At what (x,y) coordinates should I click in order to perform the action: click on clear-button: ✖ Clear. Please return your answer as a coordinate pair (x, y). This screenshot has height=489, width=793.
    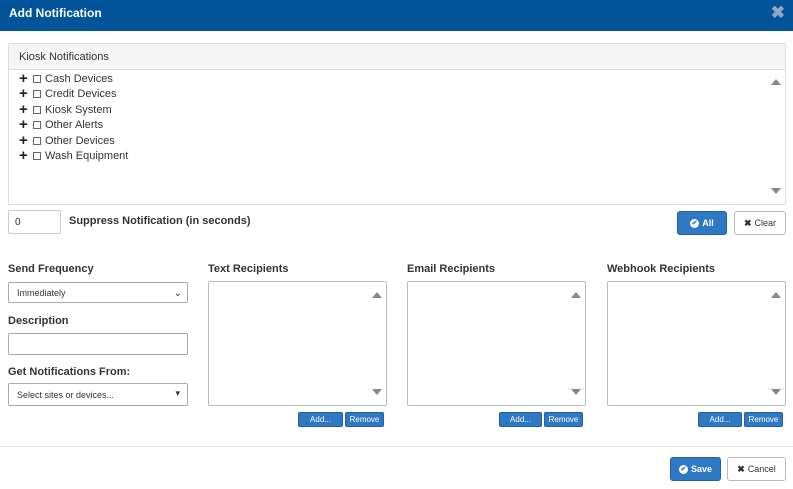
    Looking at the image, I should click on (760, 223).